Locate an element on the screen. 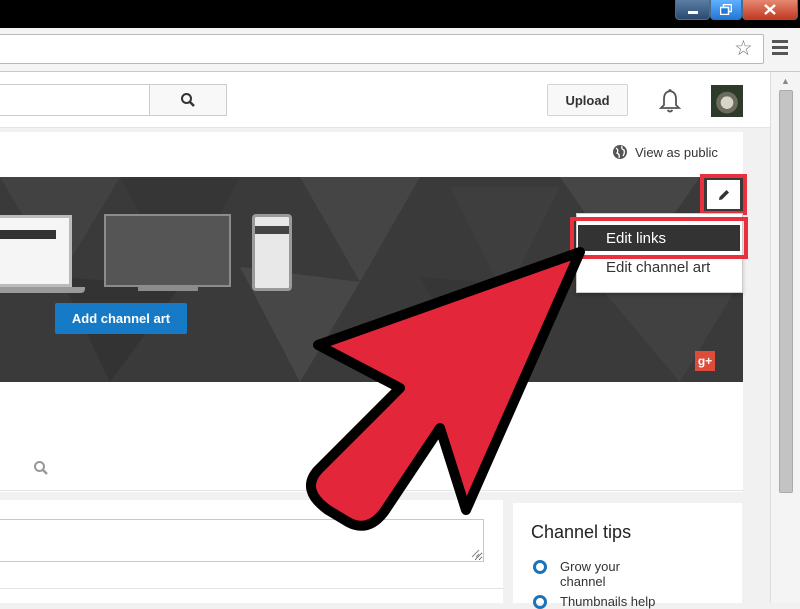  minimize-button is located at coordinates (692, 10).